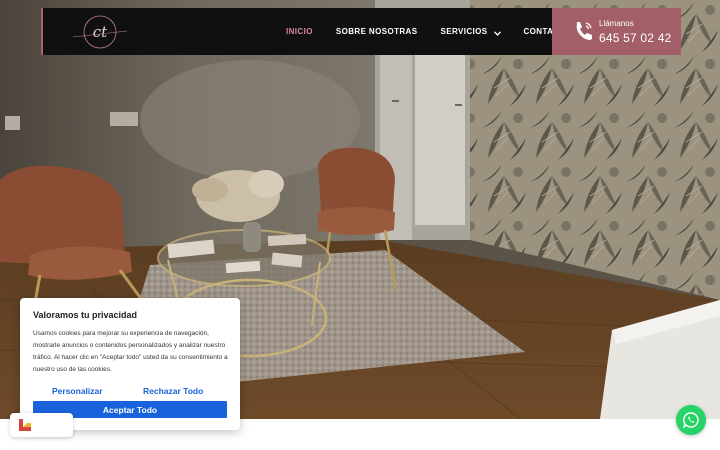  Describe the element at coordinates (464, 31) in the screenshot. I see `nav-item-servicios-label: SERVICIOS` at that location.